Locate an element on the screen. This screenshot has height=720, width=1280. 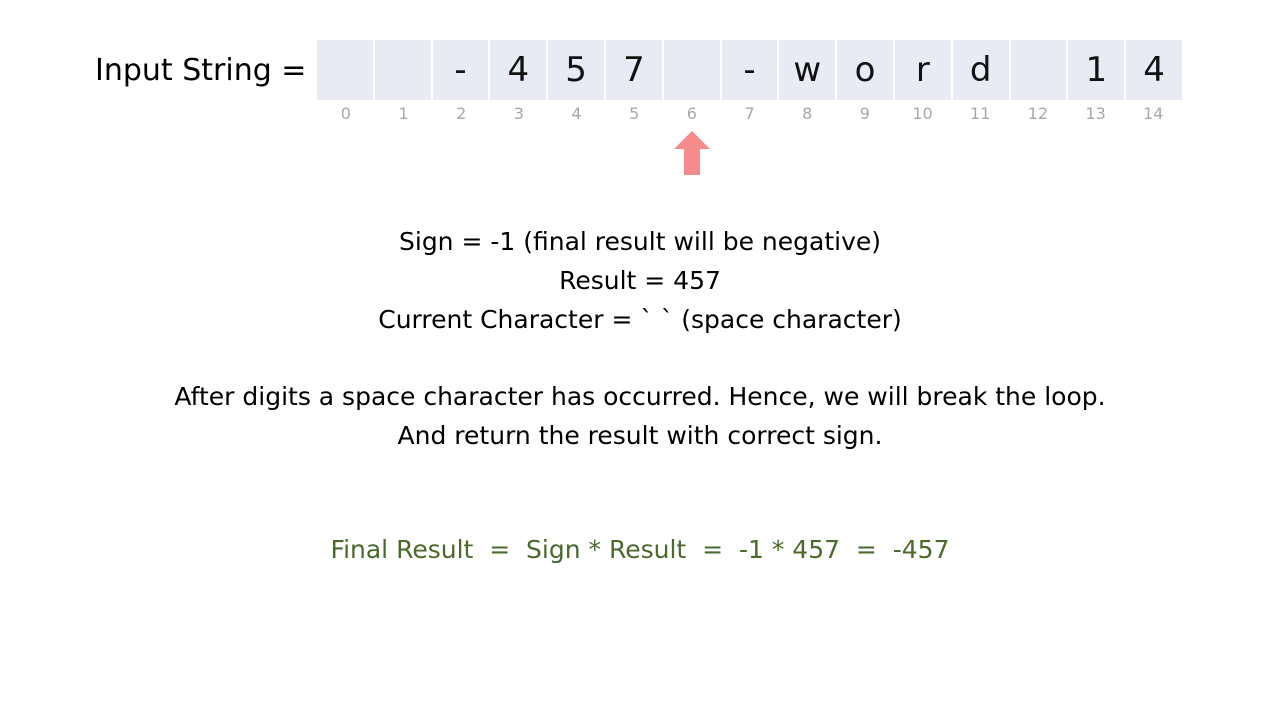
input-string-label: Input String = is located at coordinates (201, 70).